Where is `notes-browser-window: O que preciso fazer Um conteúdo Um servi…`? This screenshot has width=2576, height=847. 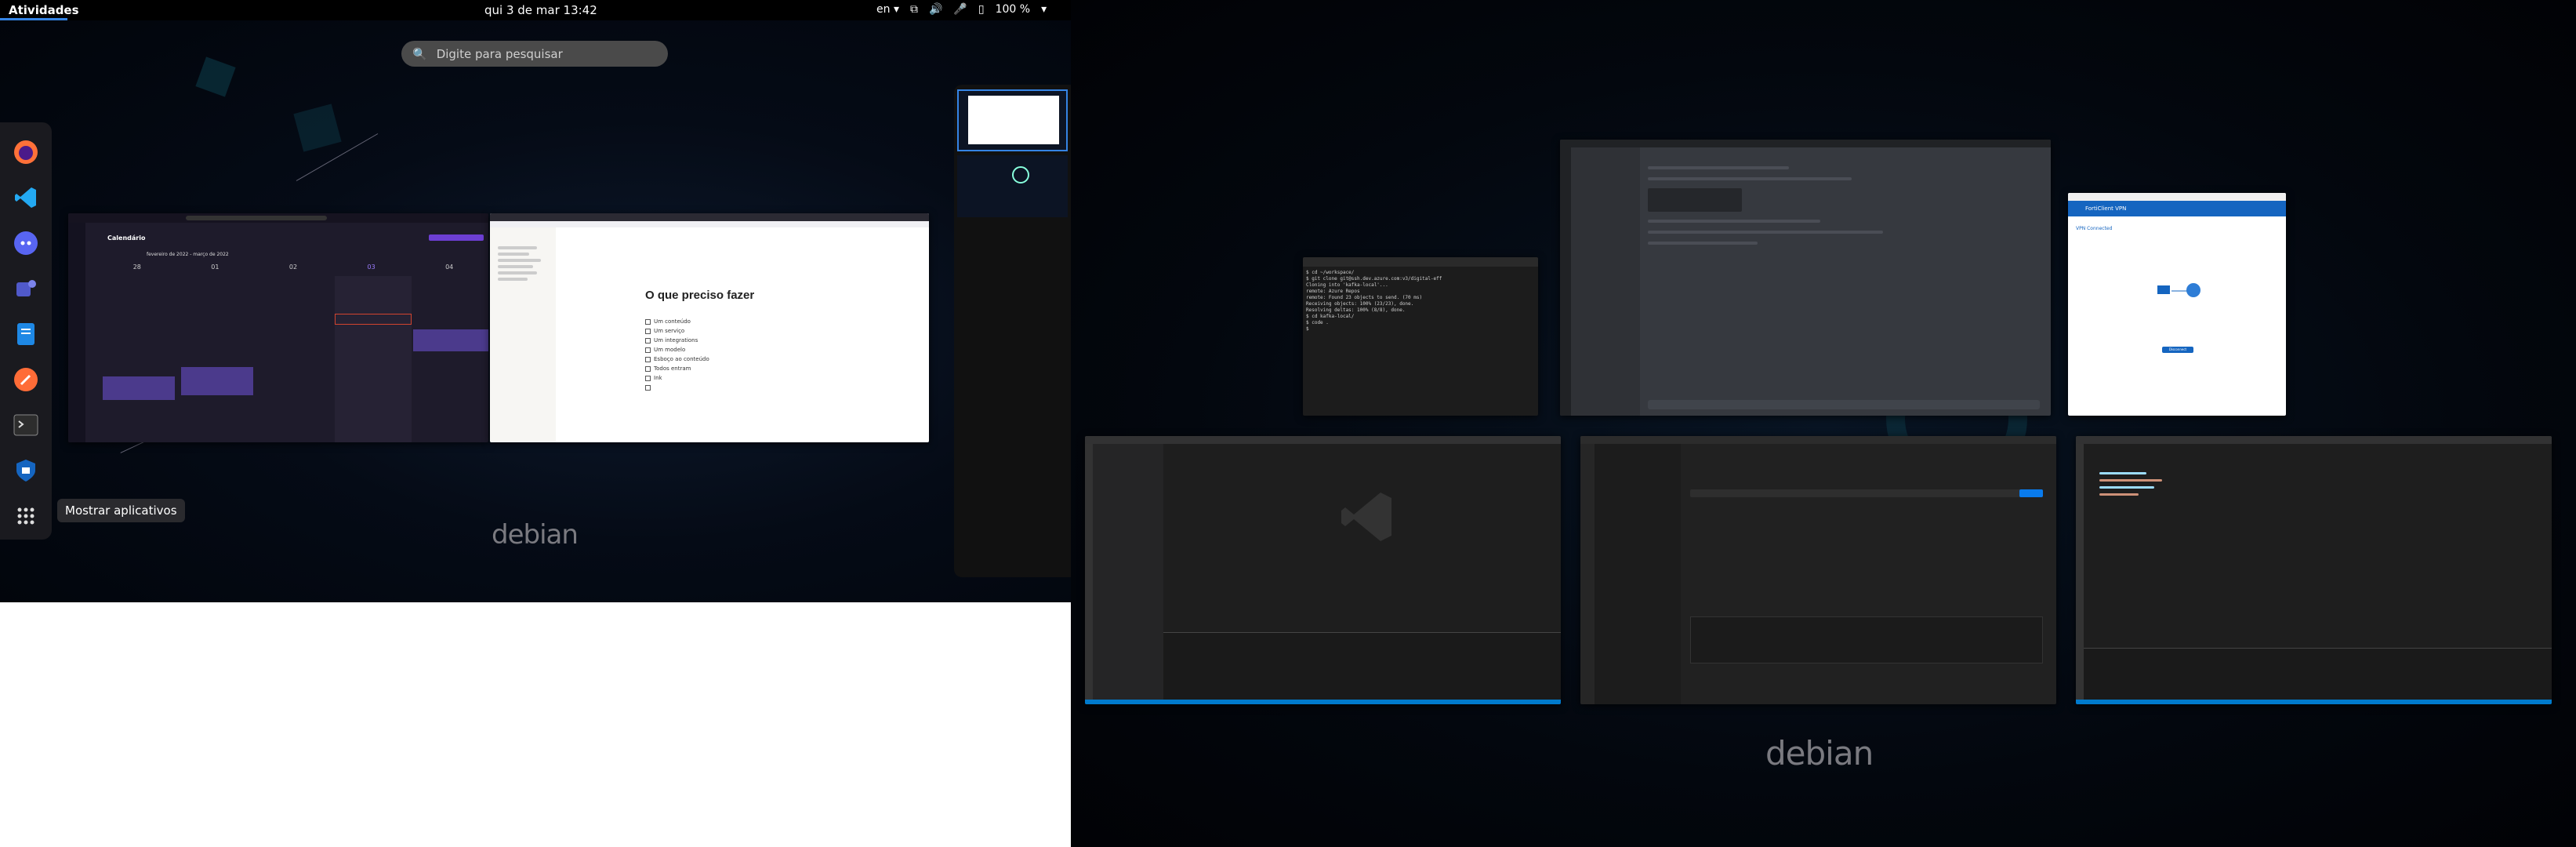
notes-browser-window: O que preciso fazer Um conteúdo Um servi… is located at coordinates (710, 327).